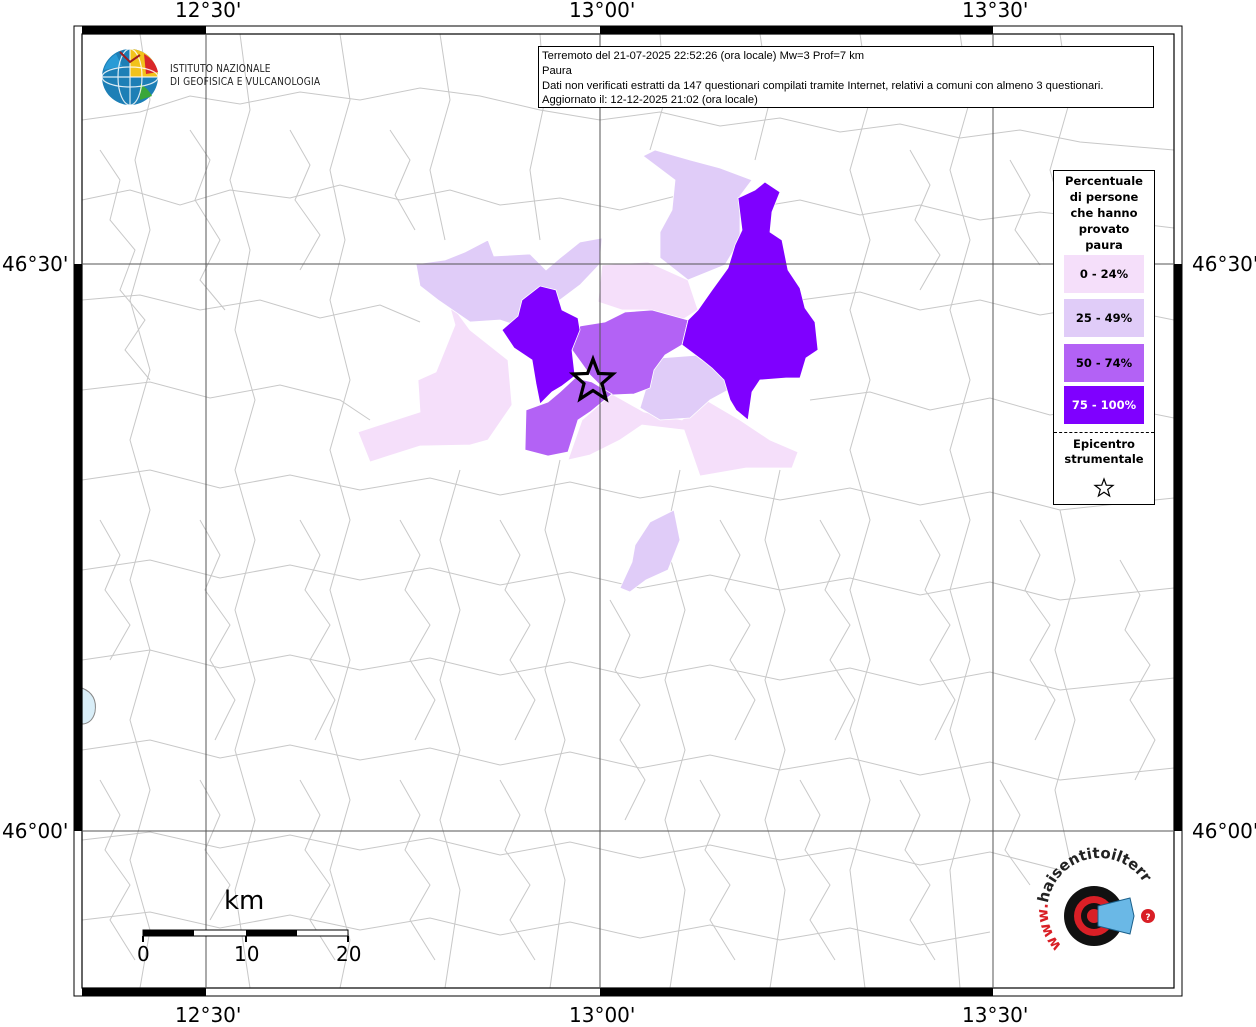  I want to click on scale-label-0: 0, so click(143, 954).